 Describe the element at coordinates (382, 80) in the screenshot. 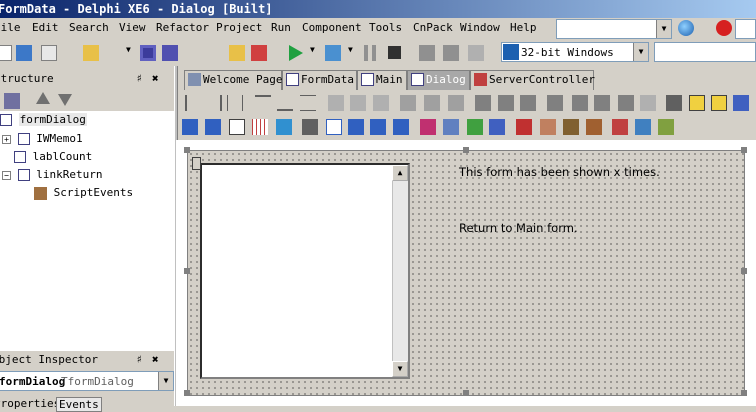

I see `tab-main: Main` at that location.